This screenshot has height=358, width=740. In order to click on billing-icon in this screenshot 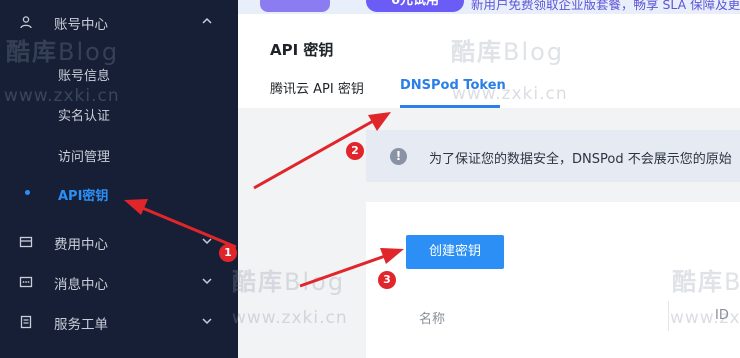, I will do `click(26, 242)`.